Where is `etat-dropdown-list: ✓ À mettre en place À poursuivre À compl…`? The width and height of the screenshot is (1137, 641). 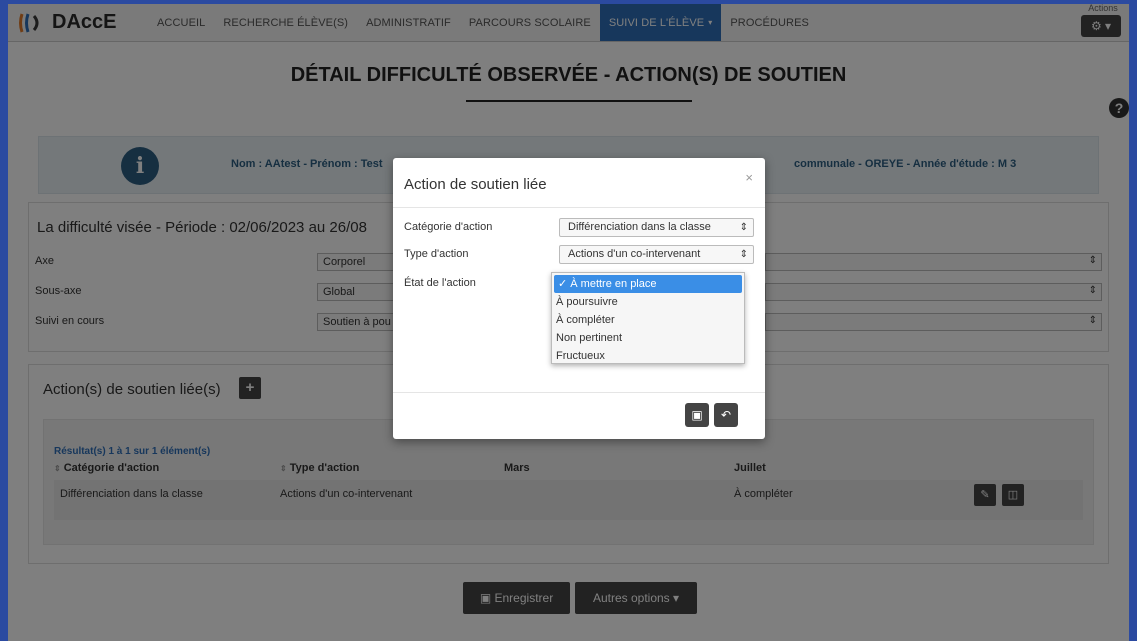
etat-dropdown-list: ✓ À mettre en place À poursuivre À compl… is located at coordinates (648, 318).